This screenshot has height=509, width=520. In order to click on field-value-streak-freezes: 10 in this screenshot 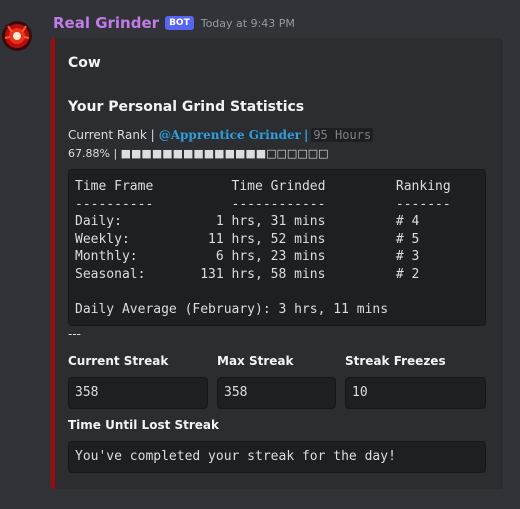, I will do `click(415, 393)`.